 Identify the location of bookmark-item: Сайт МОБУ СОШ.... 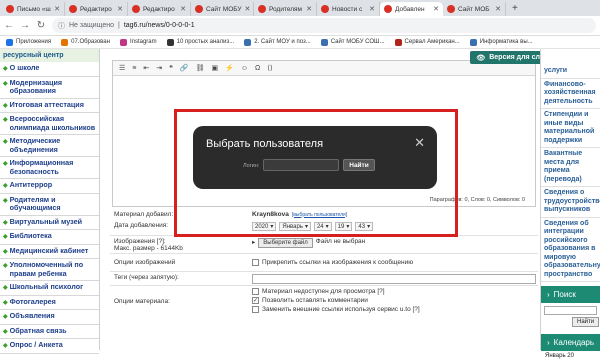
(352, 42).